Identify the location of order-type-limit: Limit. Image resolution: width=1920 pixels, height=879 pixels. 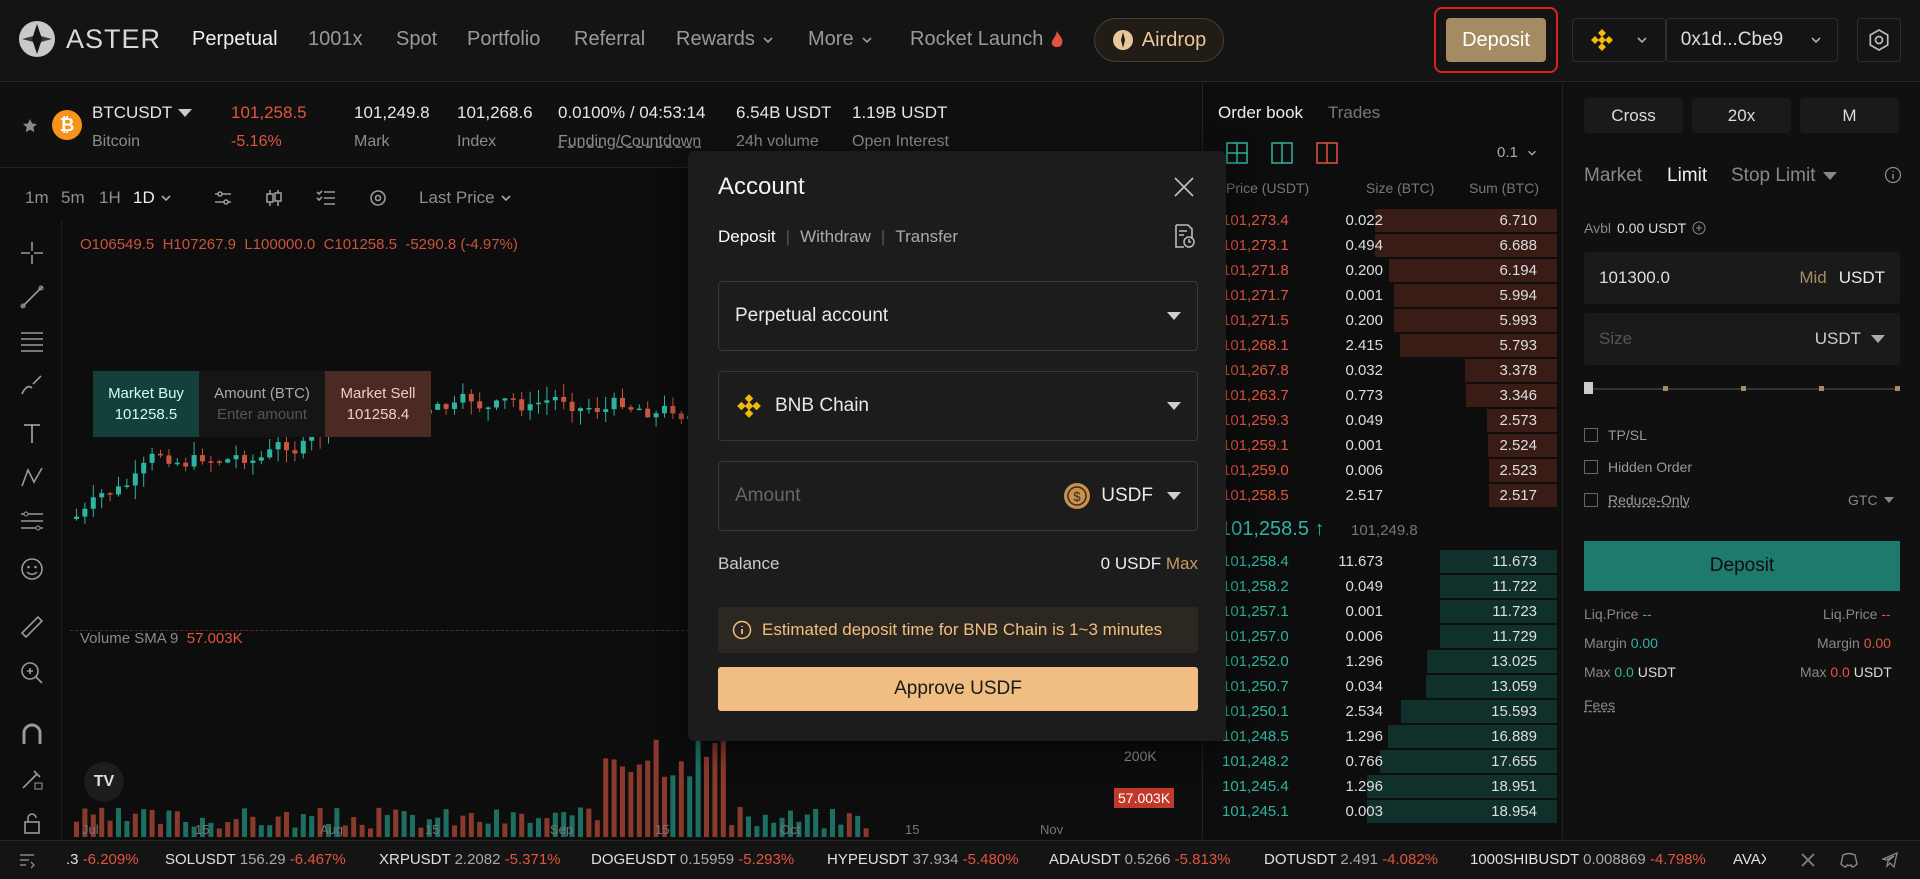
(1687, 176).